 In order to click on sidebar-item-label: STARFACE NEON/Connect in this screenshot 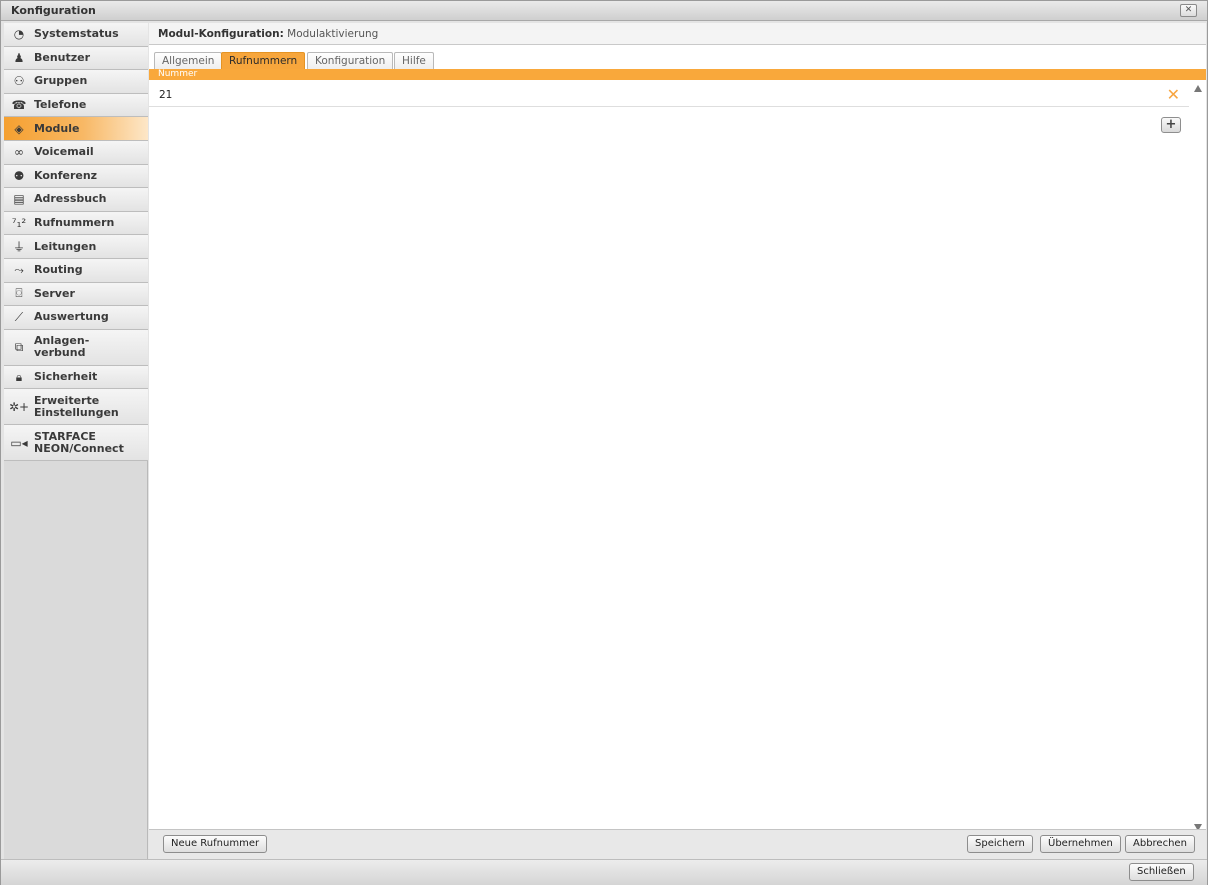, I will do `click(79, 442)`.